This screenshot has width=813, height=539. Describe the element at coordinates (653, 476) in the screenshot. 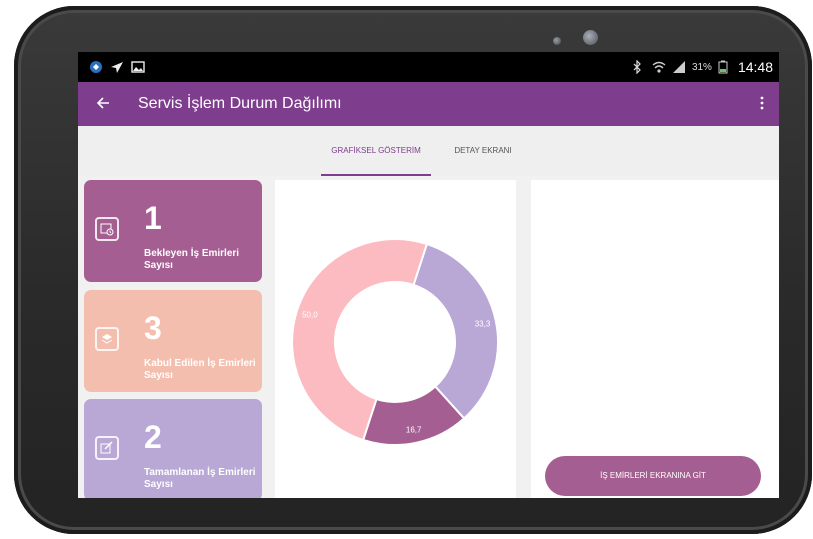

I see `go-to-work-orders-button: İŞ EMİRLERİ EKRANINA GİT` at that location.